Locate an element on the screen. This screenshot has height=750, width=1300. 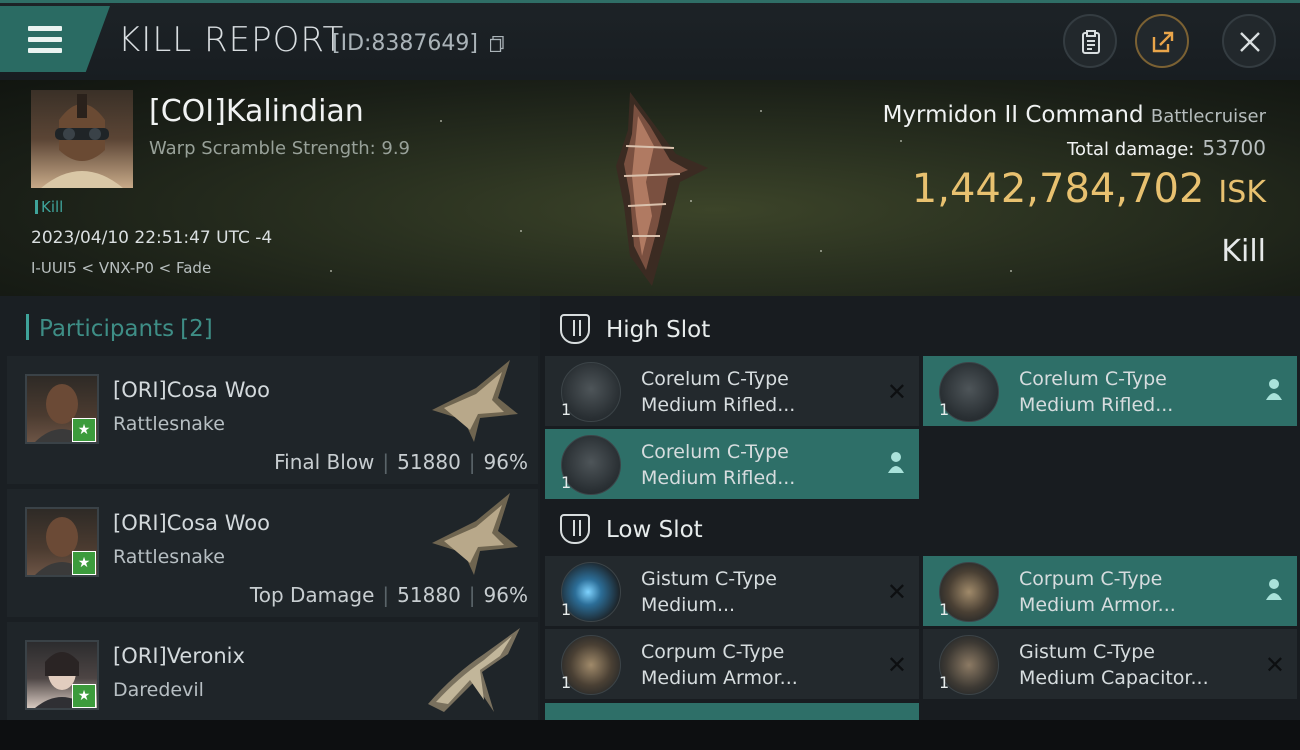
total-damage: Total damage: 53700 is located at coordinates (1166, 148).